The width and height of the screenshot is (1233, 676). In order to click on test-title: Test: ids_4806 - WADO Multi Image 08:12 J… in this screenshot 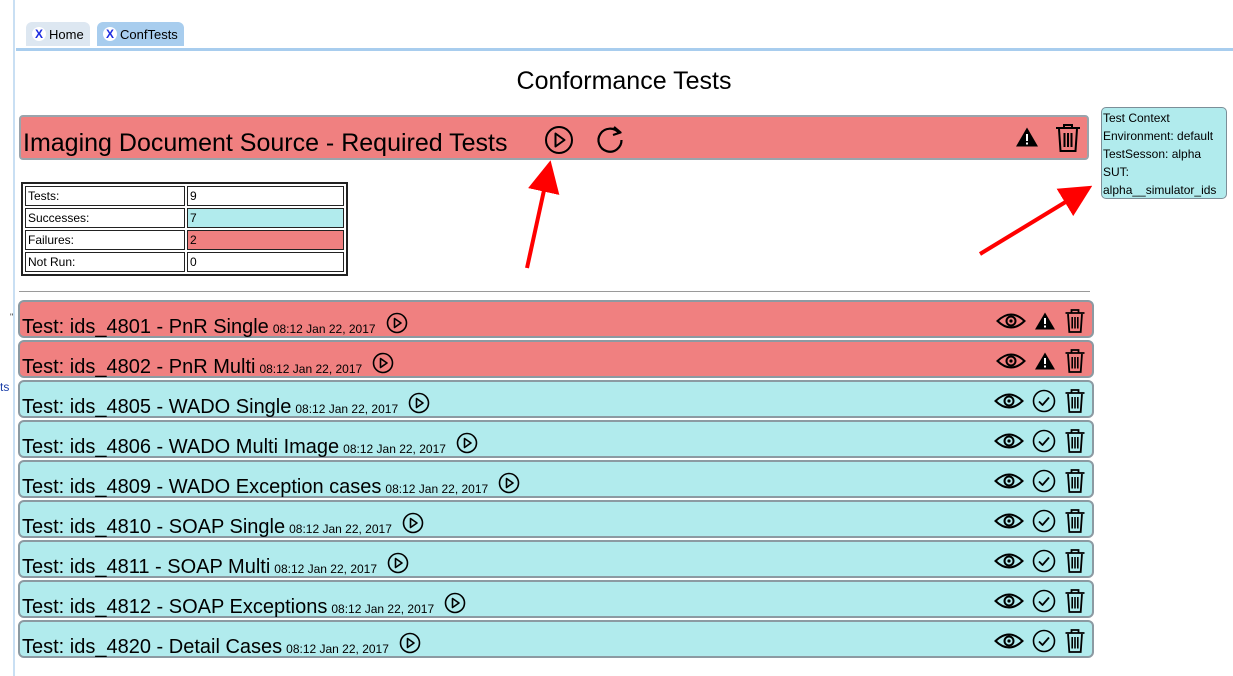, I will do `click(250, 446)`.